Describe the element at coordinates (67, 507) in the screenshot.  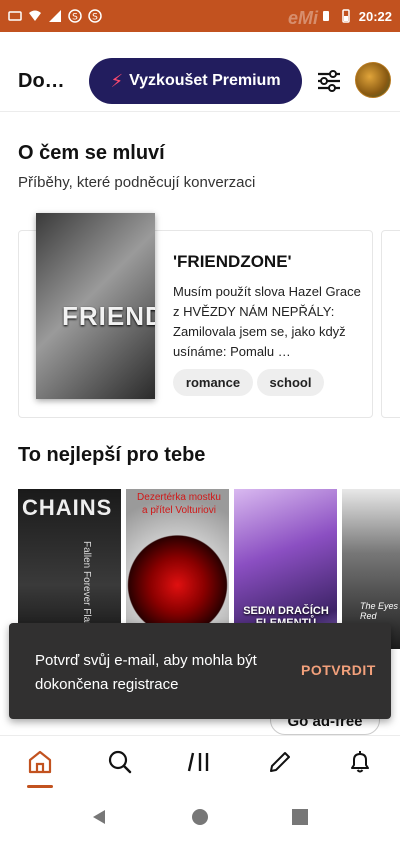
I see `book-cover-1-title: CHAINS` at that location.